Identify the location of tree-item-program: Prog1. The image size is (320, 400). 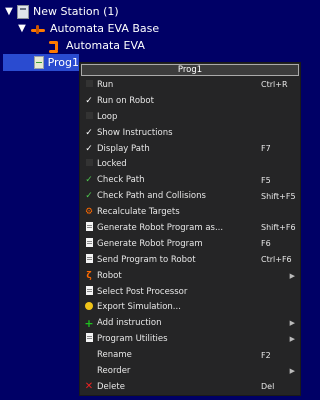
(41, 62).